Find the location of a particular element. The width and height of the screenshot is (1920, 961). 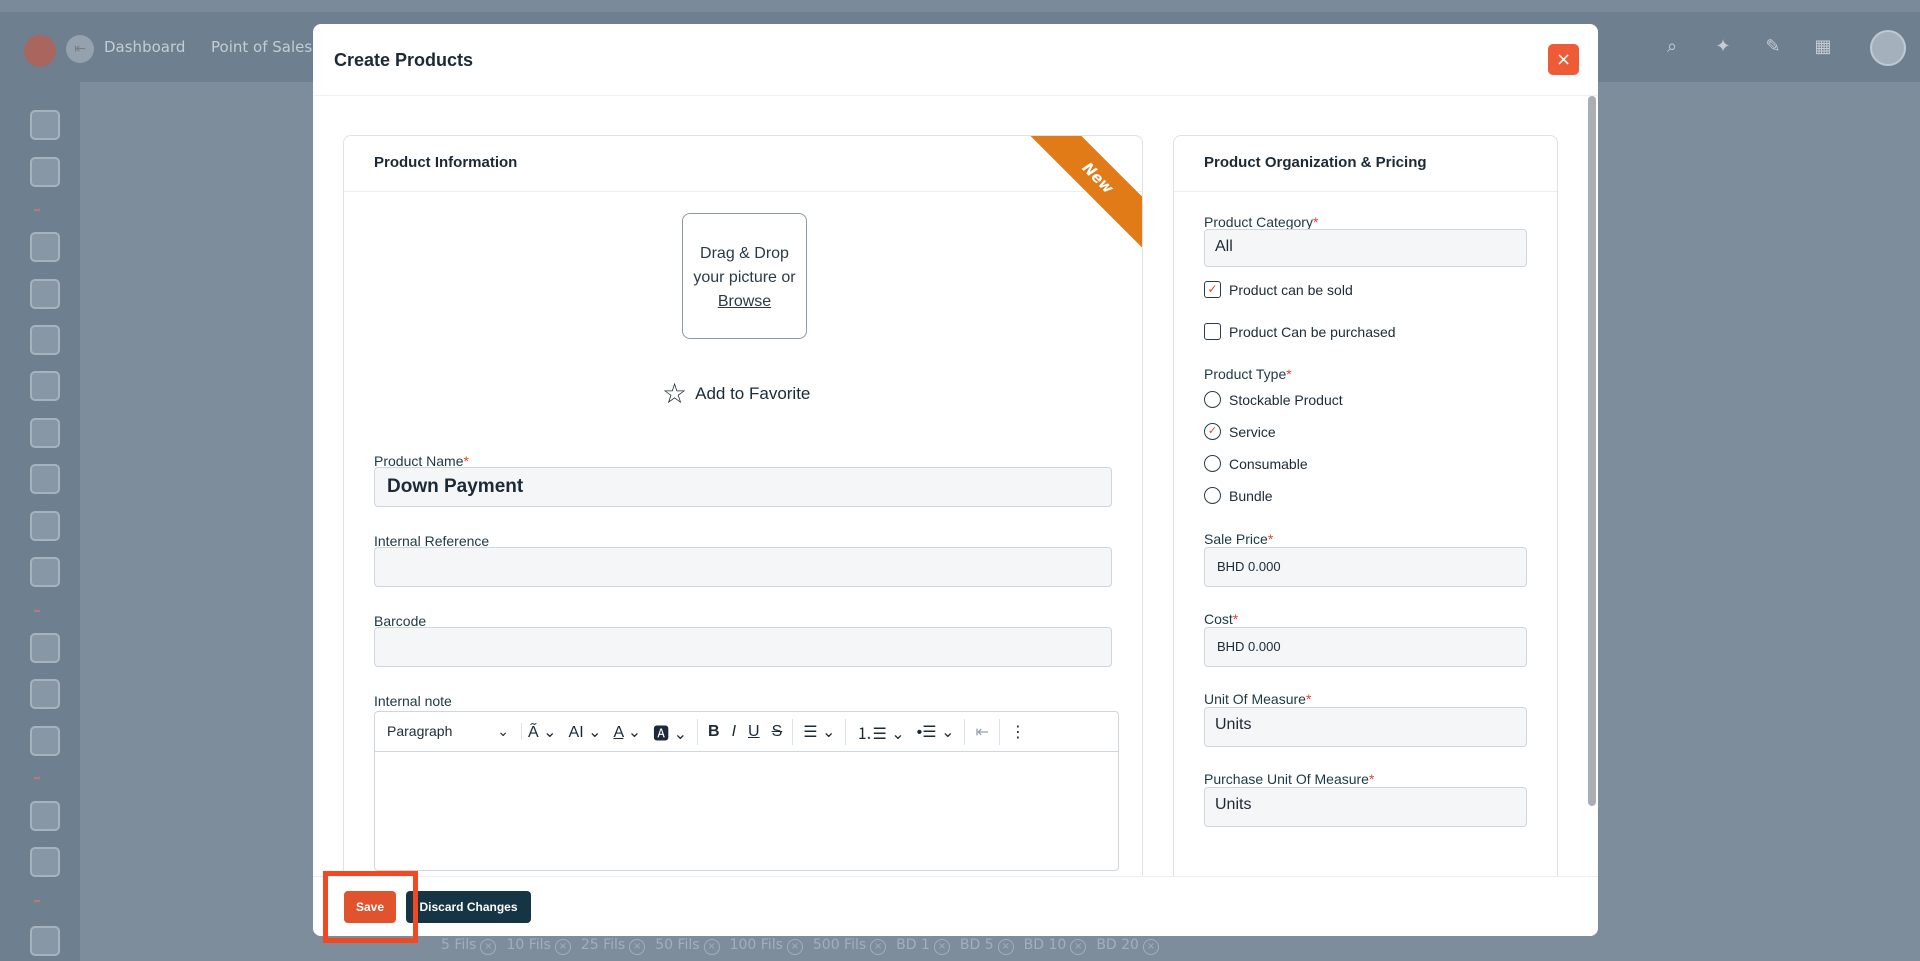

purchase-unit-of-measure-select: Units is located at coordinates (1365, 807).